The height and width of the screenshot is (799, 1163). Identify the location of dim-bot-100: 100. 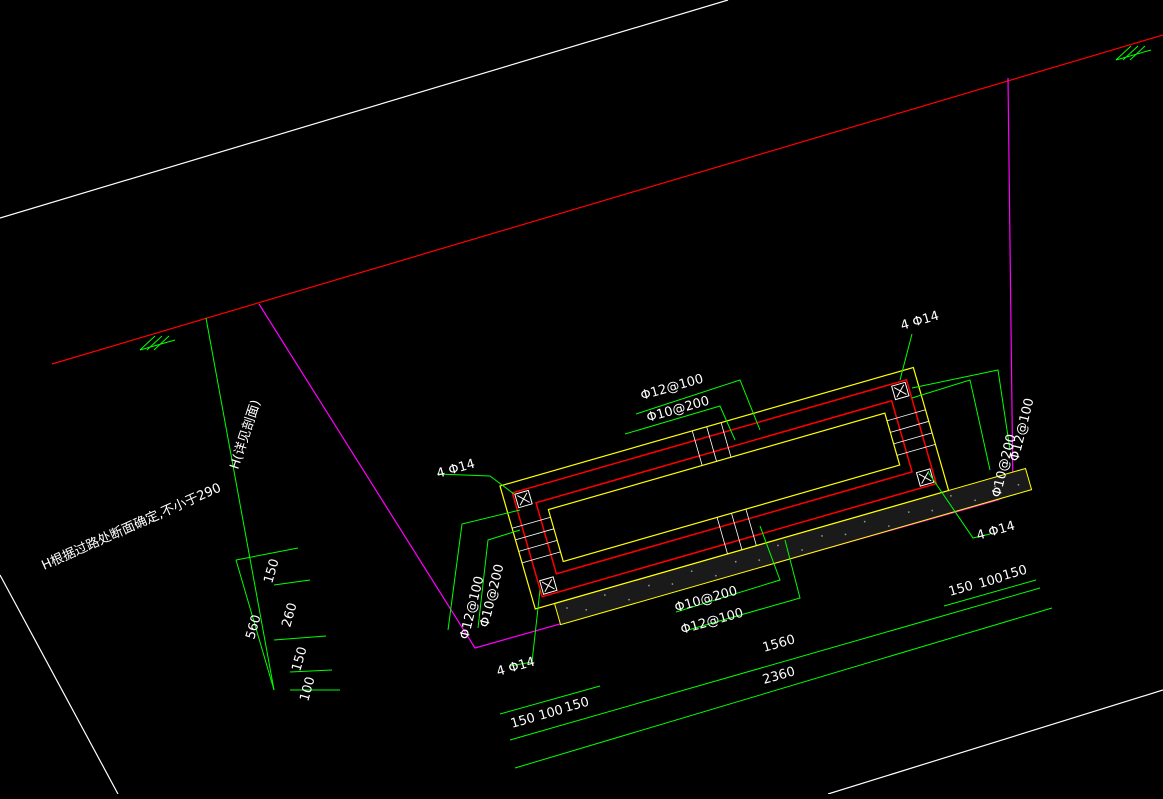
(551, 713).